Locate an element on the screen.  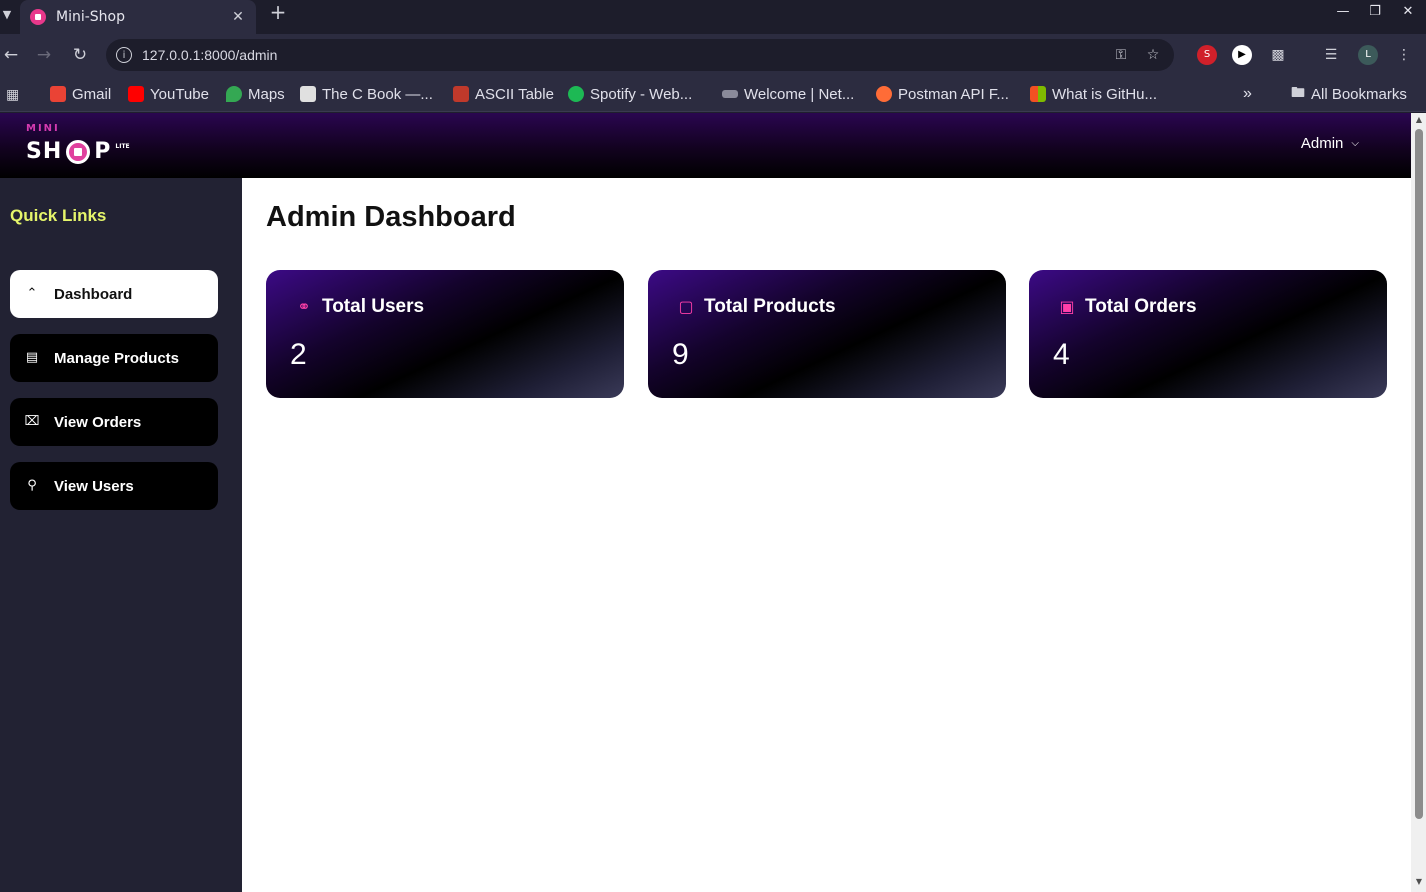
minimize-icon: — is located at coordinates (1343, 13).